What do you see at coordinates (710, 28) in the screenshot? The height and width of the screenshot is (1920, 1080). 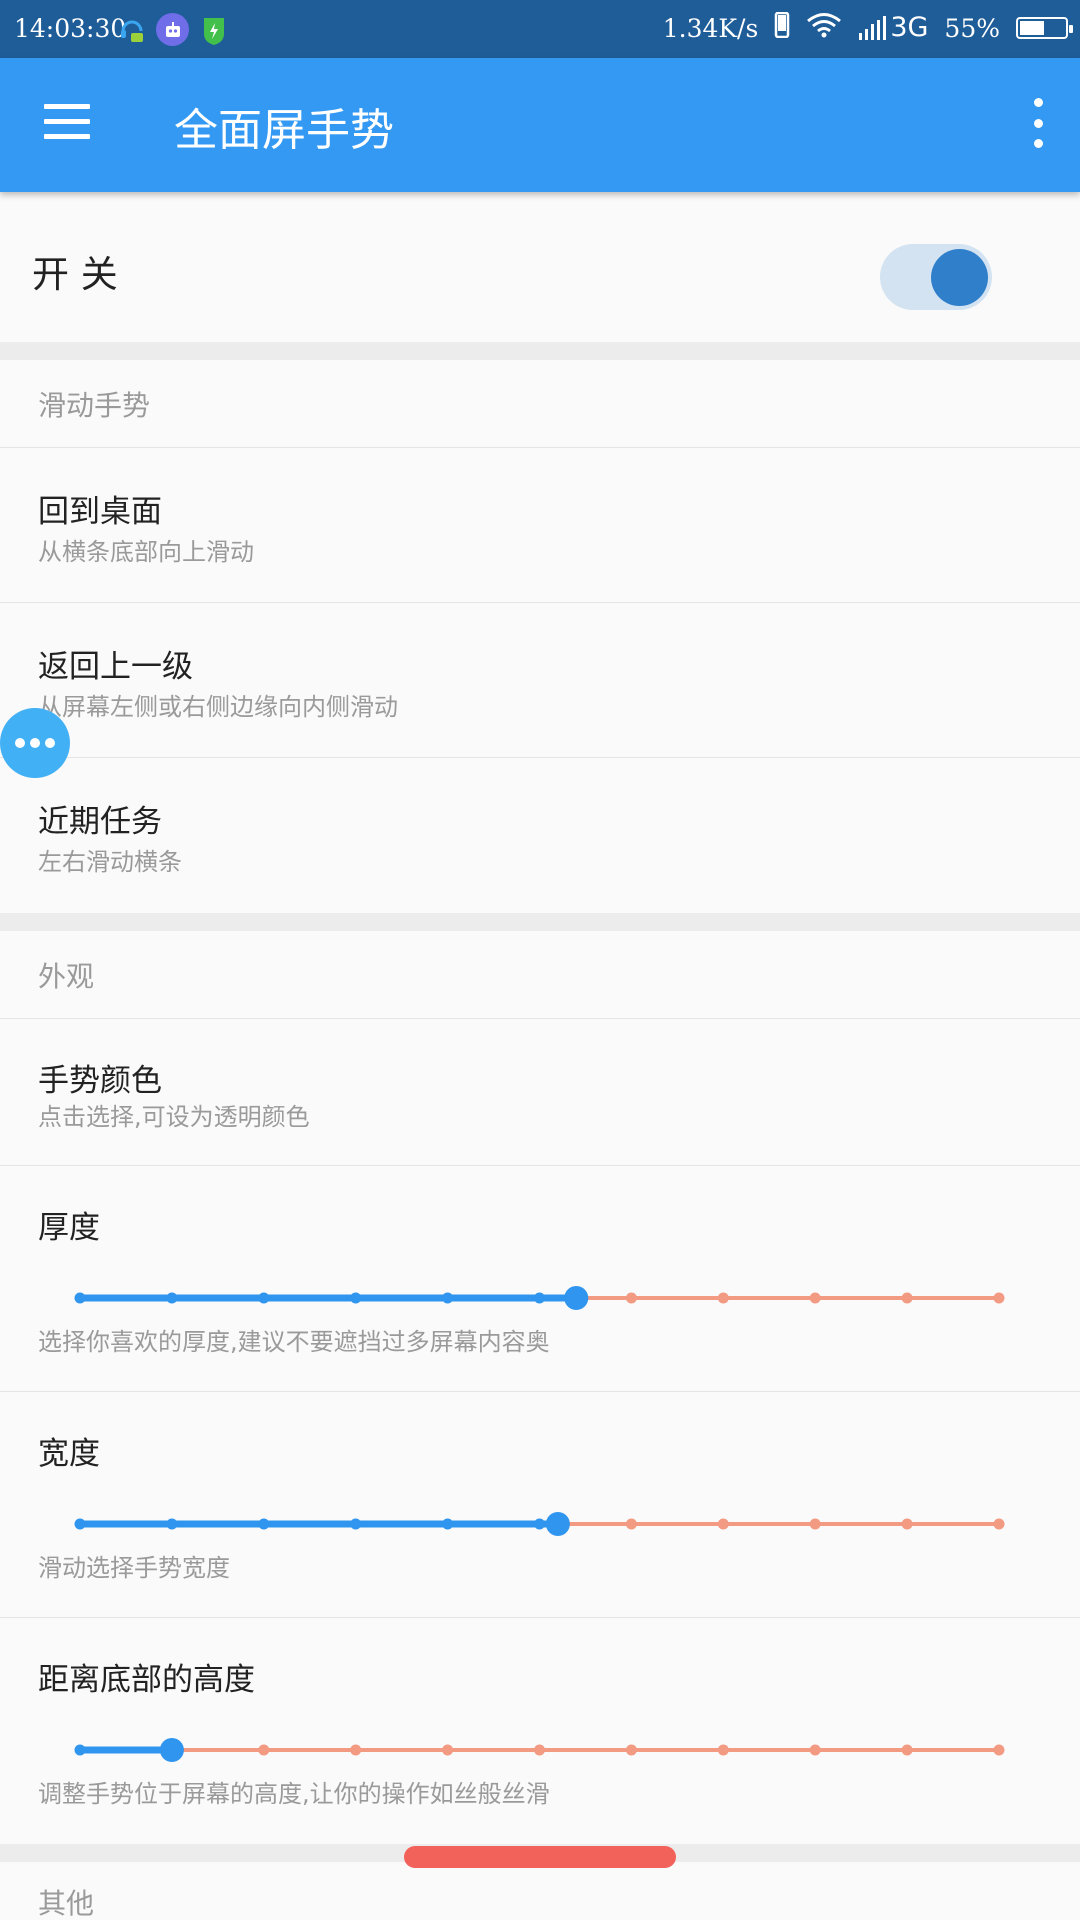 I see `net-speed: 1.34K/s` at bounding box center [710, 28].